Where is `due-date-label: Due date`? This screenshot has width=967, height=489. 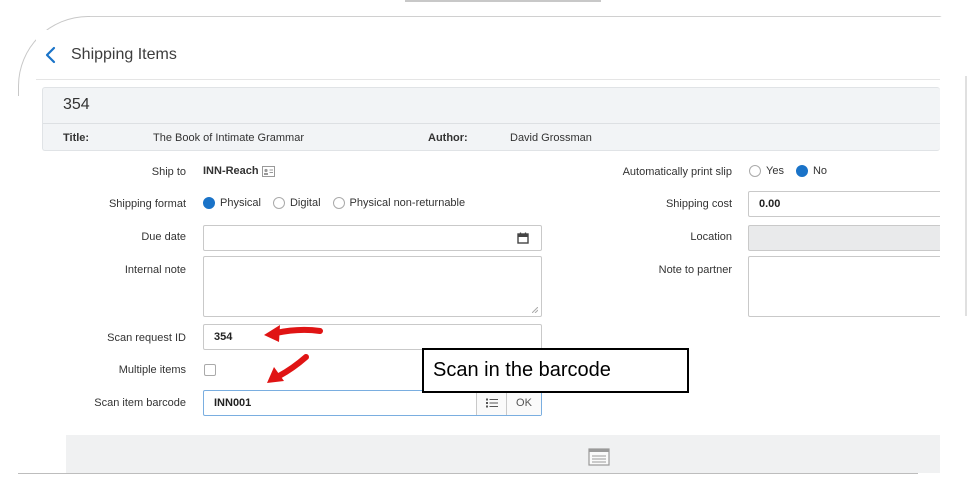
due-date-label: Due date is located at coordinates (163, 237).